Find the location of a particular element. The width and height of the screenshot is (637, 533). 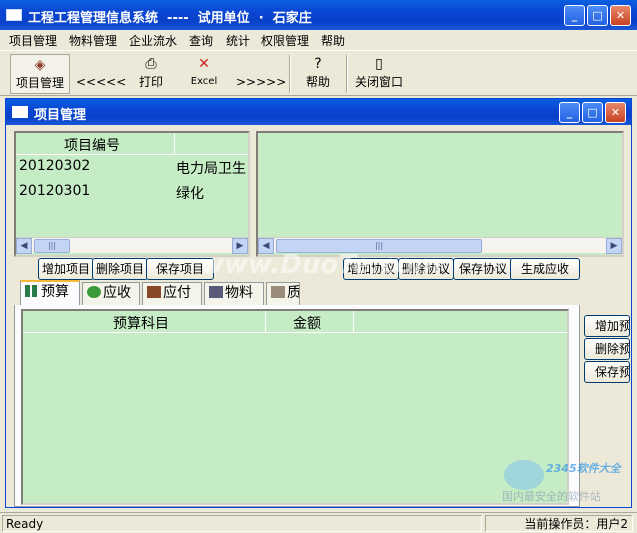

menu-query: 查询 is located at coordinates (201, 40).